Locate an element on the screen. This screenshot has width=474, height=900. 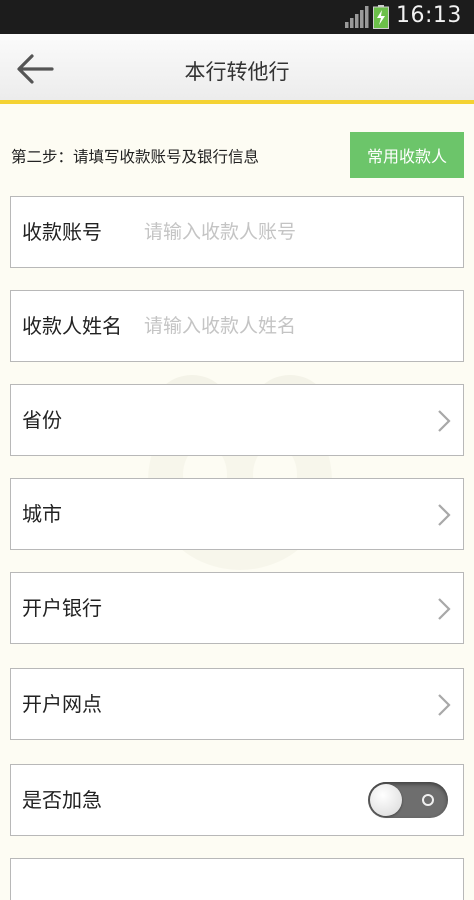
toggle-off-icon is located at coordinates (428, 800).